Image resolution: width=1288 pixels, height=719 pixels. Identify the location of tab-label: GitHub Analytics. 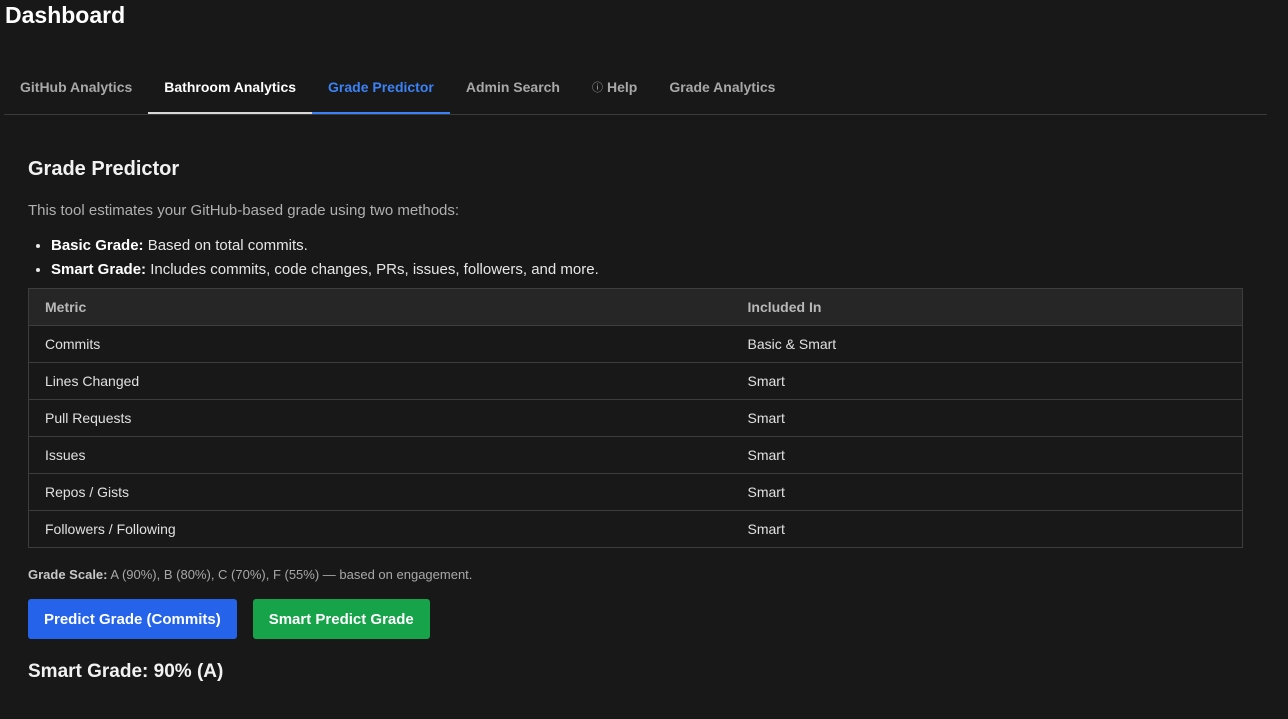
(76, 87).